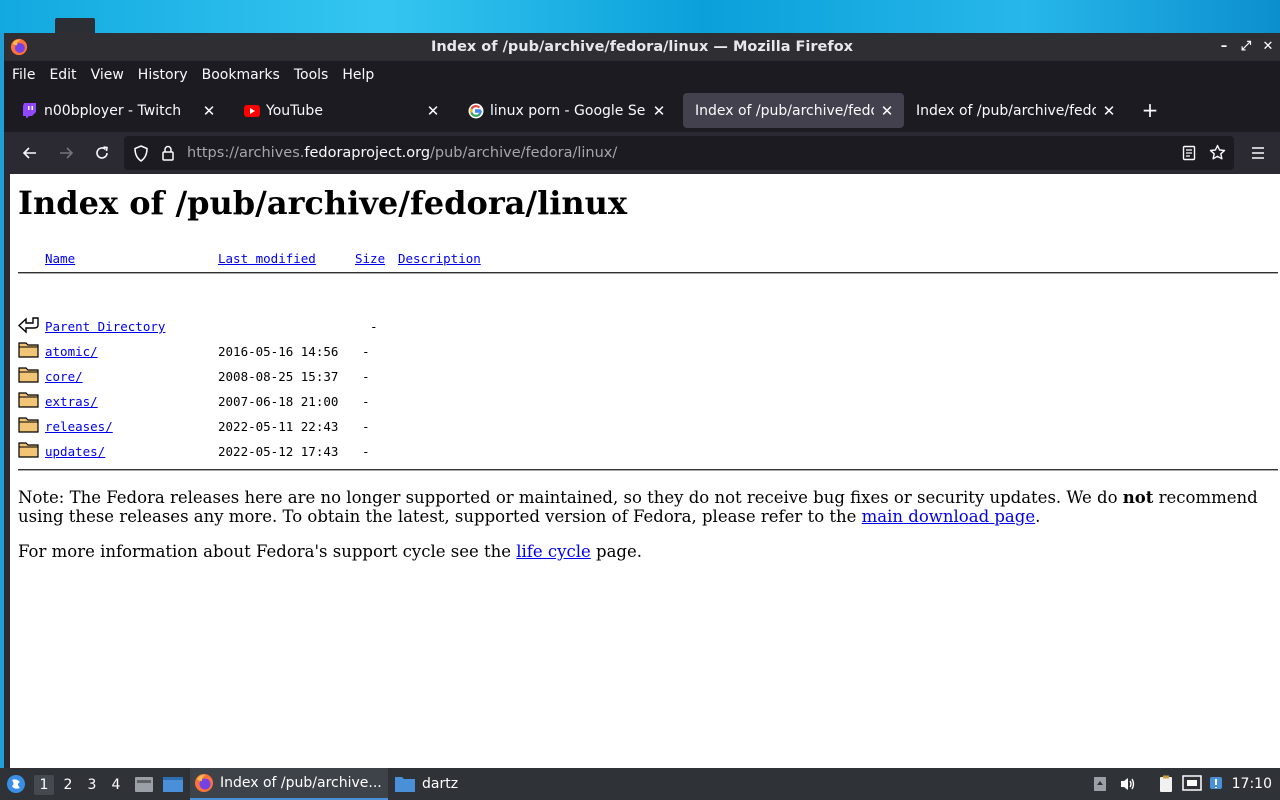 The height and width of the screenshot is (800, 1280). What do you see at coordinates (173, 786) in the screenshot?
I see `show-desktop-icon` at bounding box center [173, 786].